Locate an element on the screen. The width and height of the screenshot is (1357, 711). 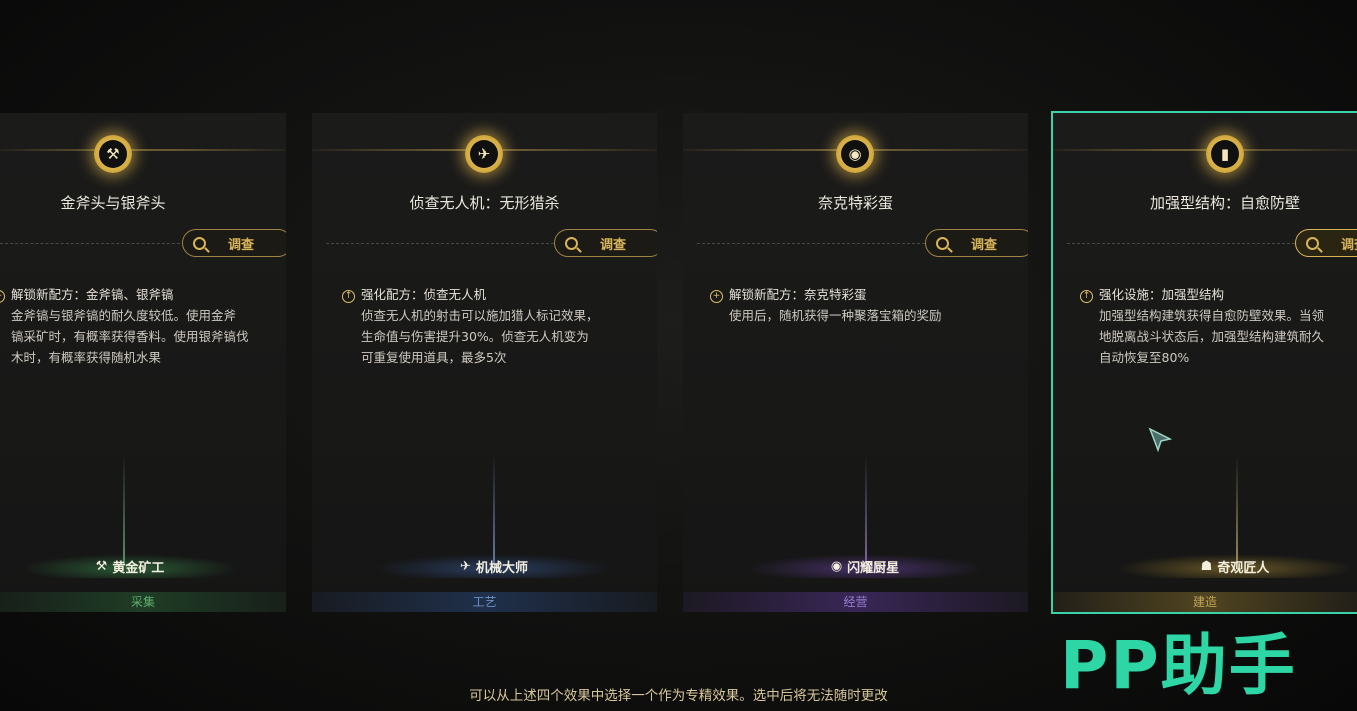
category-label: 采集 is located at coordinates (143, 602).